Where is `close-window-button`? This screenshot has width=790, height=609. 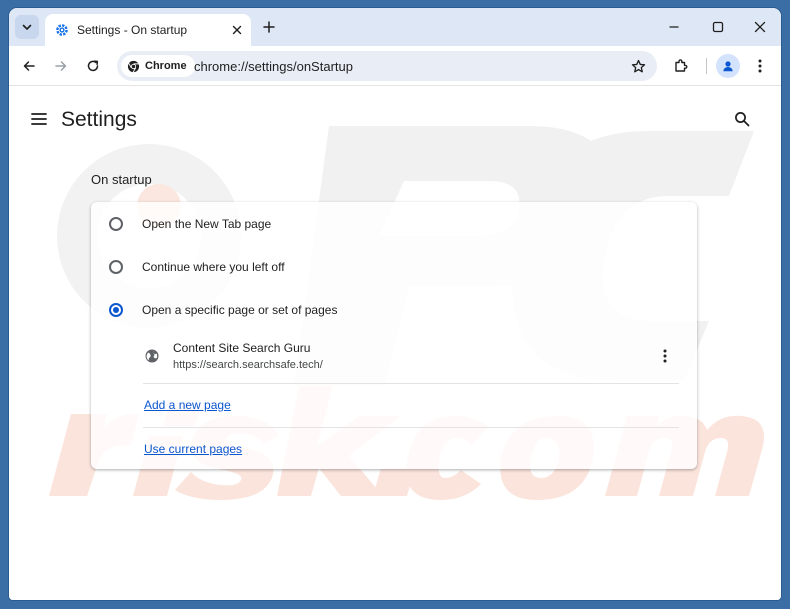
close-window-button is located at coordinates (760, 27).